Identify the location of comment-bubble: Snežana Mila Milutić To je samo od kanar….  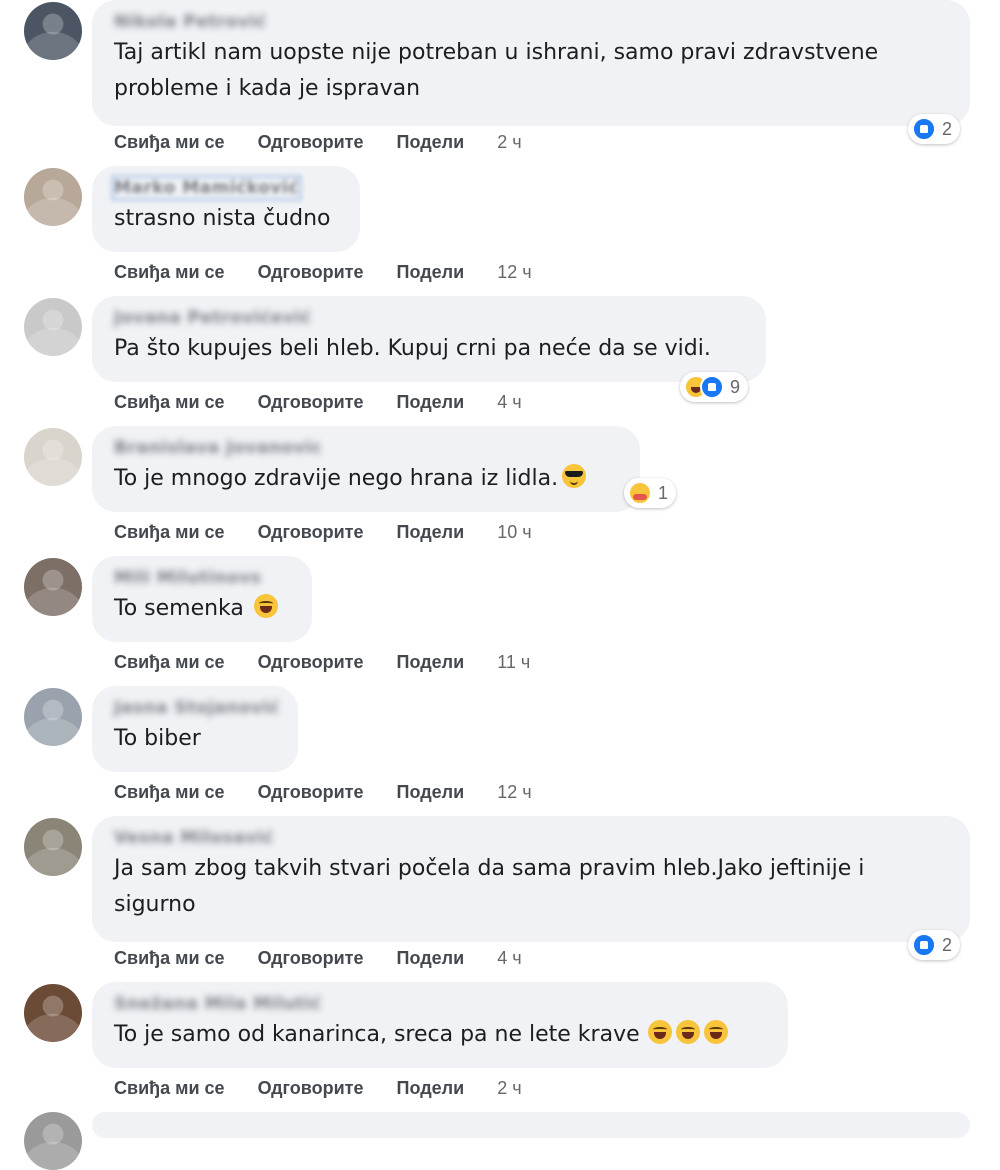
(440, 1025).